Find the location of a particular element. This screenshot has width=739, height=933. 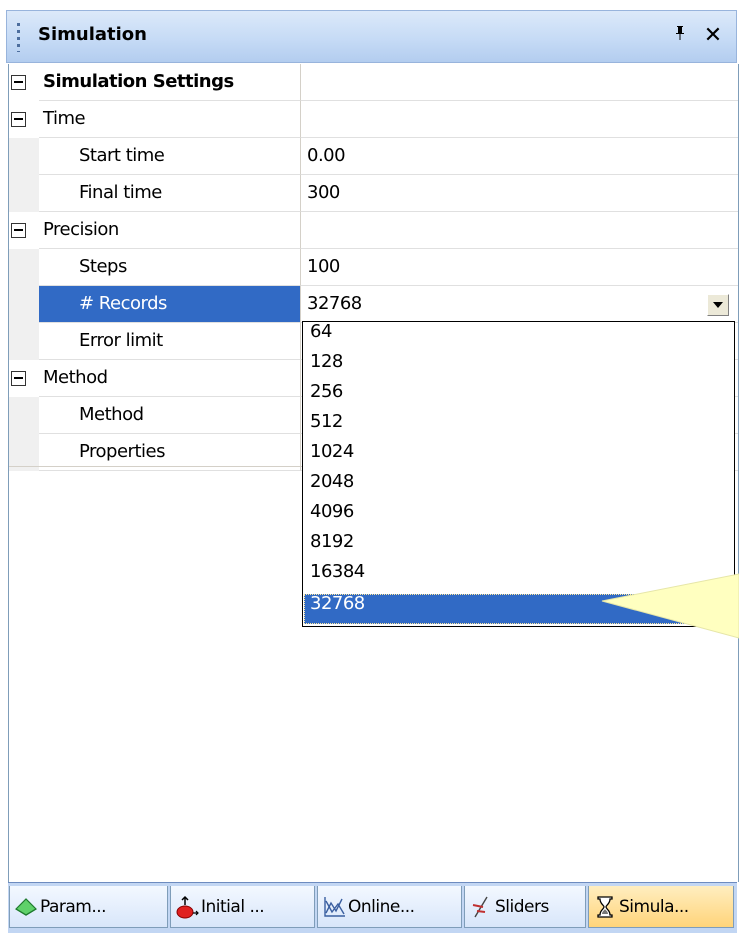

panel-title-bar: Simulation ✕ is located at coordinates (371, 36).